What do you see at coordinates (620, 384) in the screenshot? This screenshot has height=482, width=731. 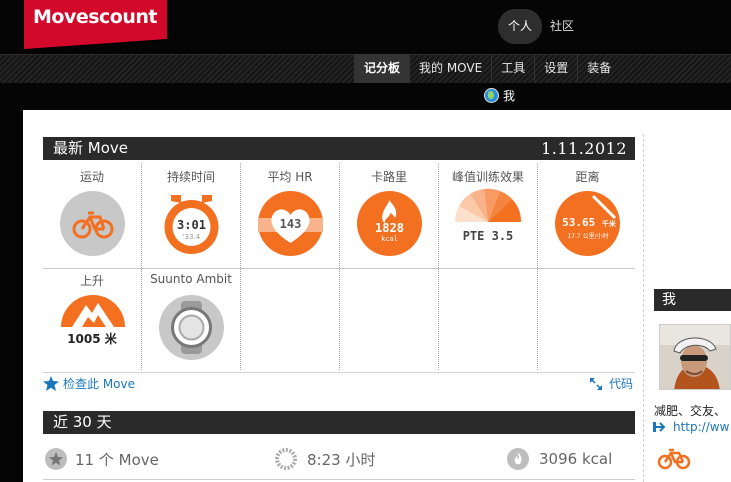 I see `code-link-label: 代码` at bounding box center [620, 384].